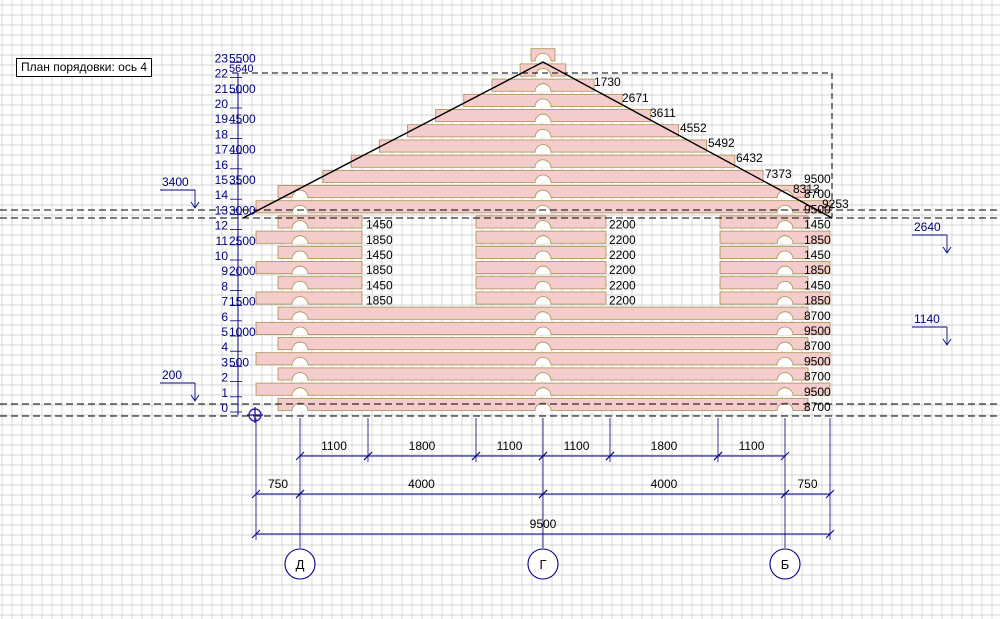  I want to click on row-number: 0, so click(224, 408).